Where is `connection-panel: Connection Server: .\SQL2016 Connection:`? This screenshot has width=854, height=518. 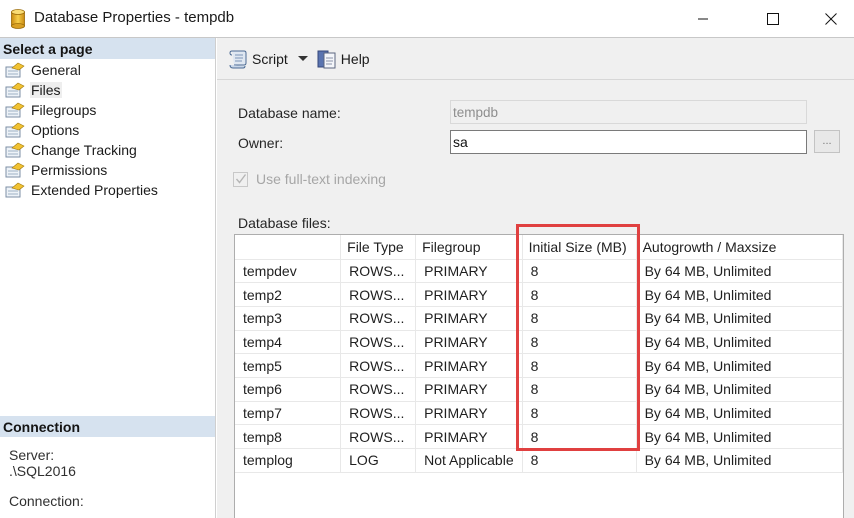 connection-panel: Connection Server: .\SQL2016 Connection: is located at coordinates (107, 462).